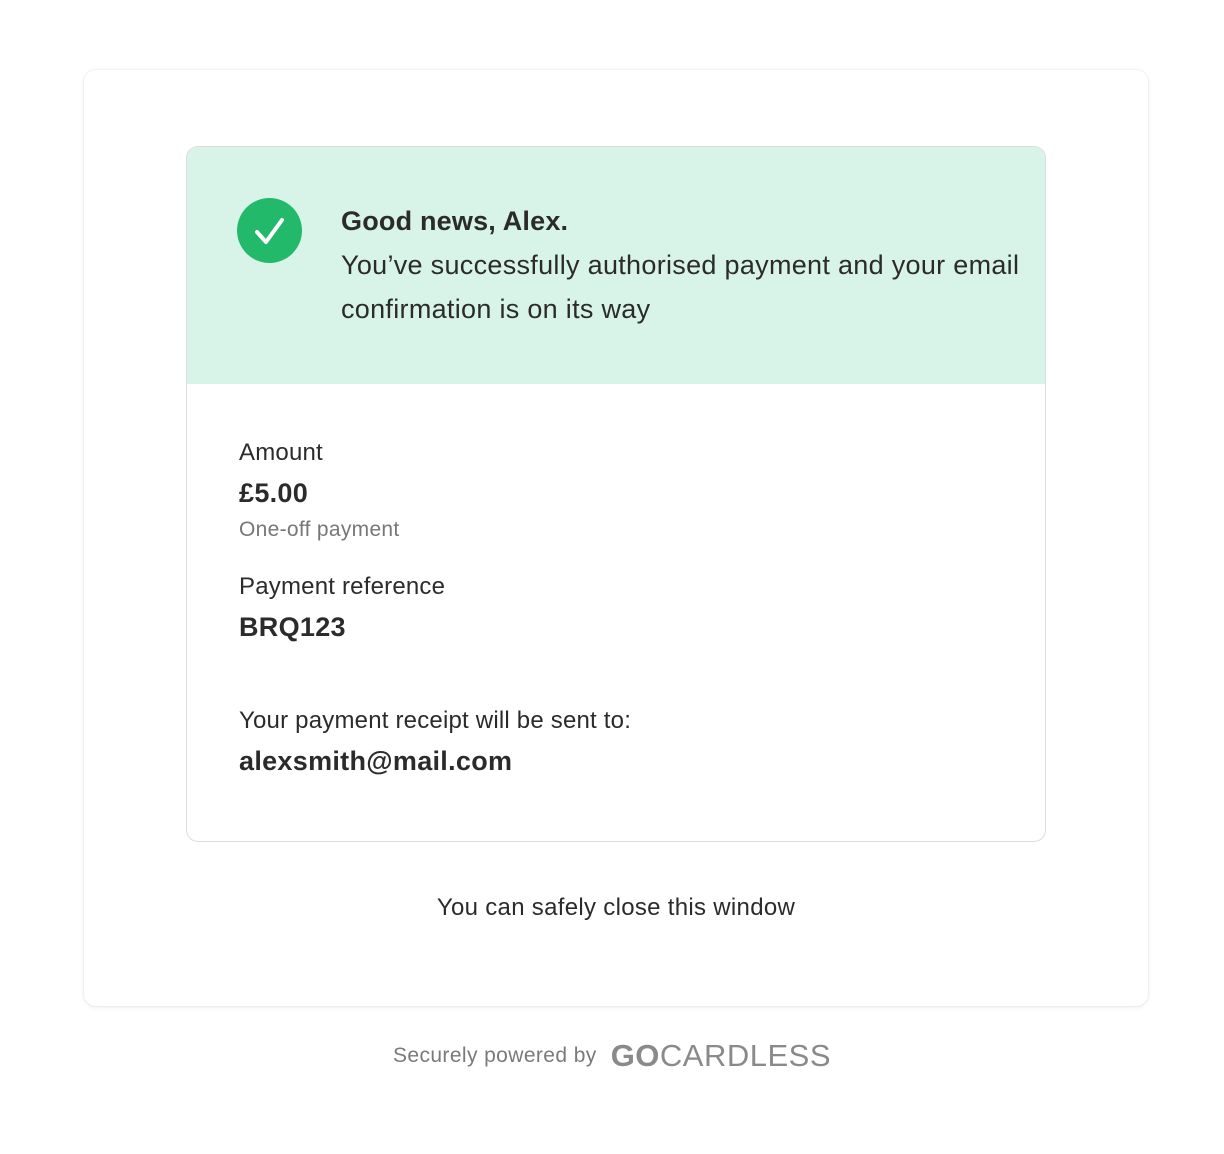 Image resolution: width=1224 pixels, height=1154 pixels. Describe the element at coordinates (292, 627) in the screenshot. I see `reference-value: BRQ123` at that location.